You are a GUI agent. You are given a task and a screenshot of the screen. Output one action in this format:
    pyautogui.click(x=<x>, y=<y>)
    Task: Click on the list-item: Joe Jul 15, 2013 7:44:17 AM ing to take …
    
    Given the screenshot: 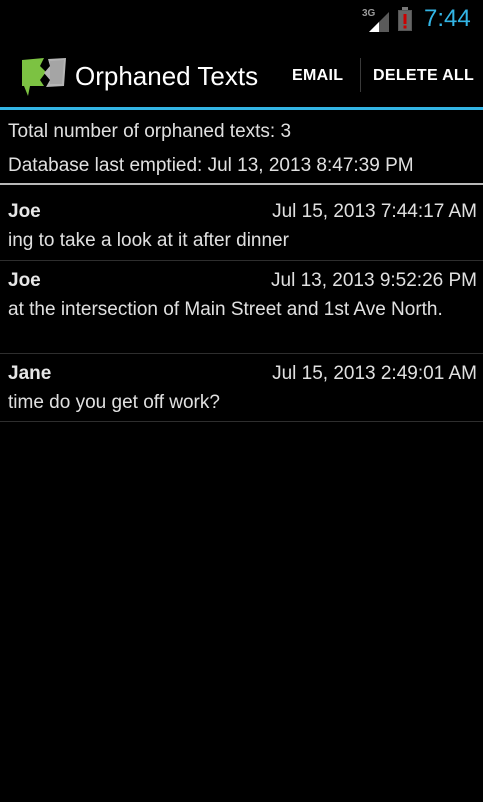 What is the action you would take?
    pyautogui.click(x=241, y=230)
    